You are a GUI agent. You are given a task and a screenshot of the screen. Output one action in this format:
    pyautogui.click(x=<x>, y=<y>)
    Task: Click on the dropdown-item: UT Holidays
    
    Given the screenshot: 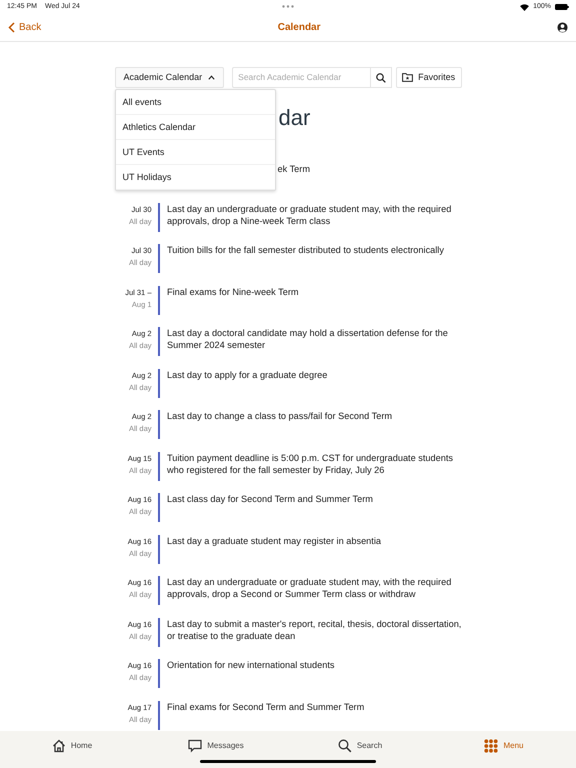 What is the action you would take?
    pyautogui.click(x=195, y=177)
    